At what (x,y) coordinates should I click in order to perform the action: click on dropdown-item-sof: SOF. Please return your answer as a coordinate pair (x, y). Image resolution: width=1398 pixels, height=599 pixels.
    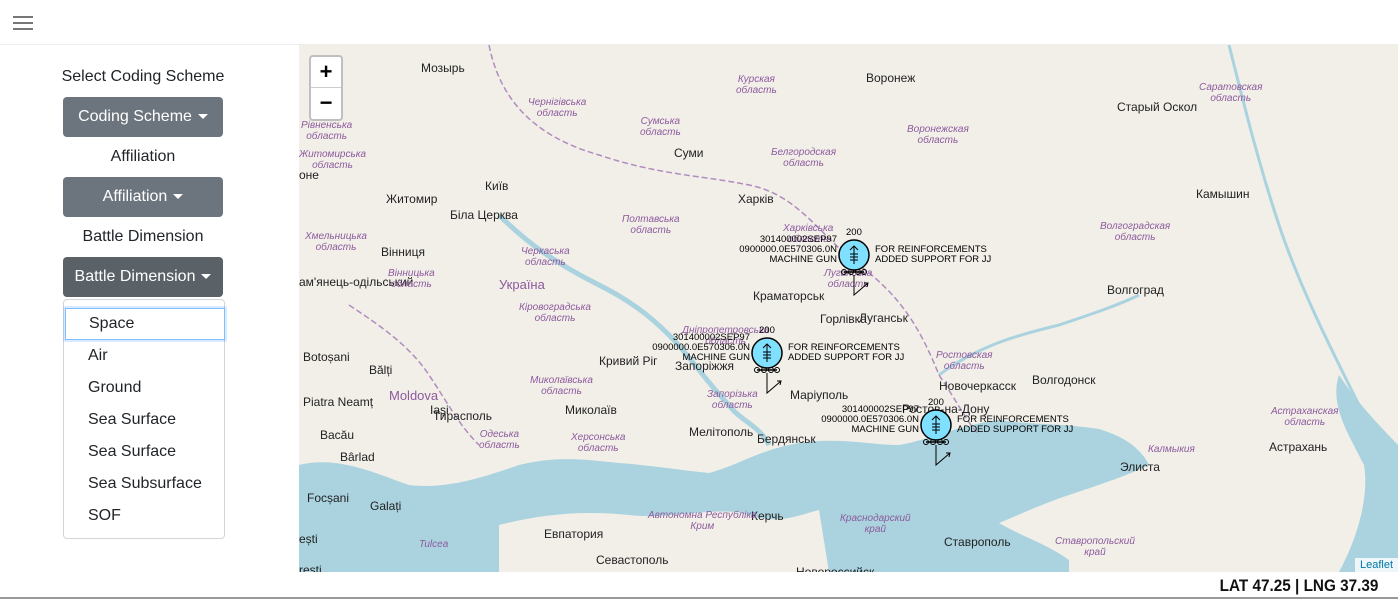
    Looking at the image, I should click on (144, 516).